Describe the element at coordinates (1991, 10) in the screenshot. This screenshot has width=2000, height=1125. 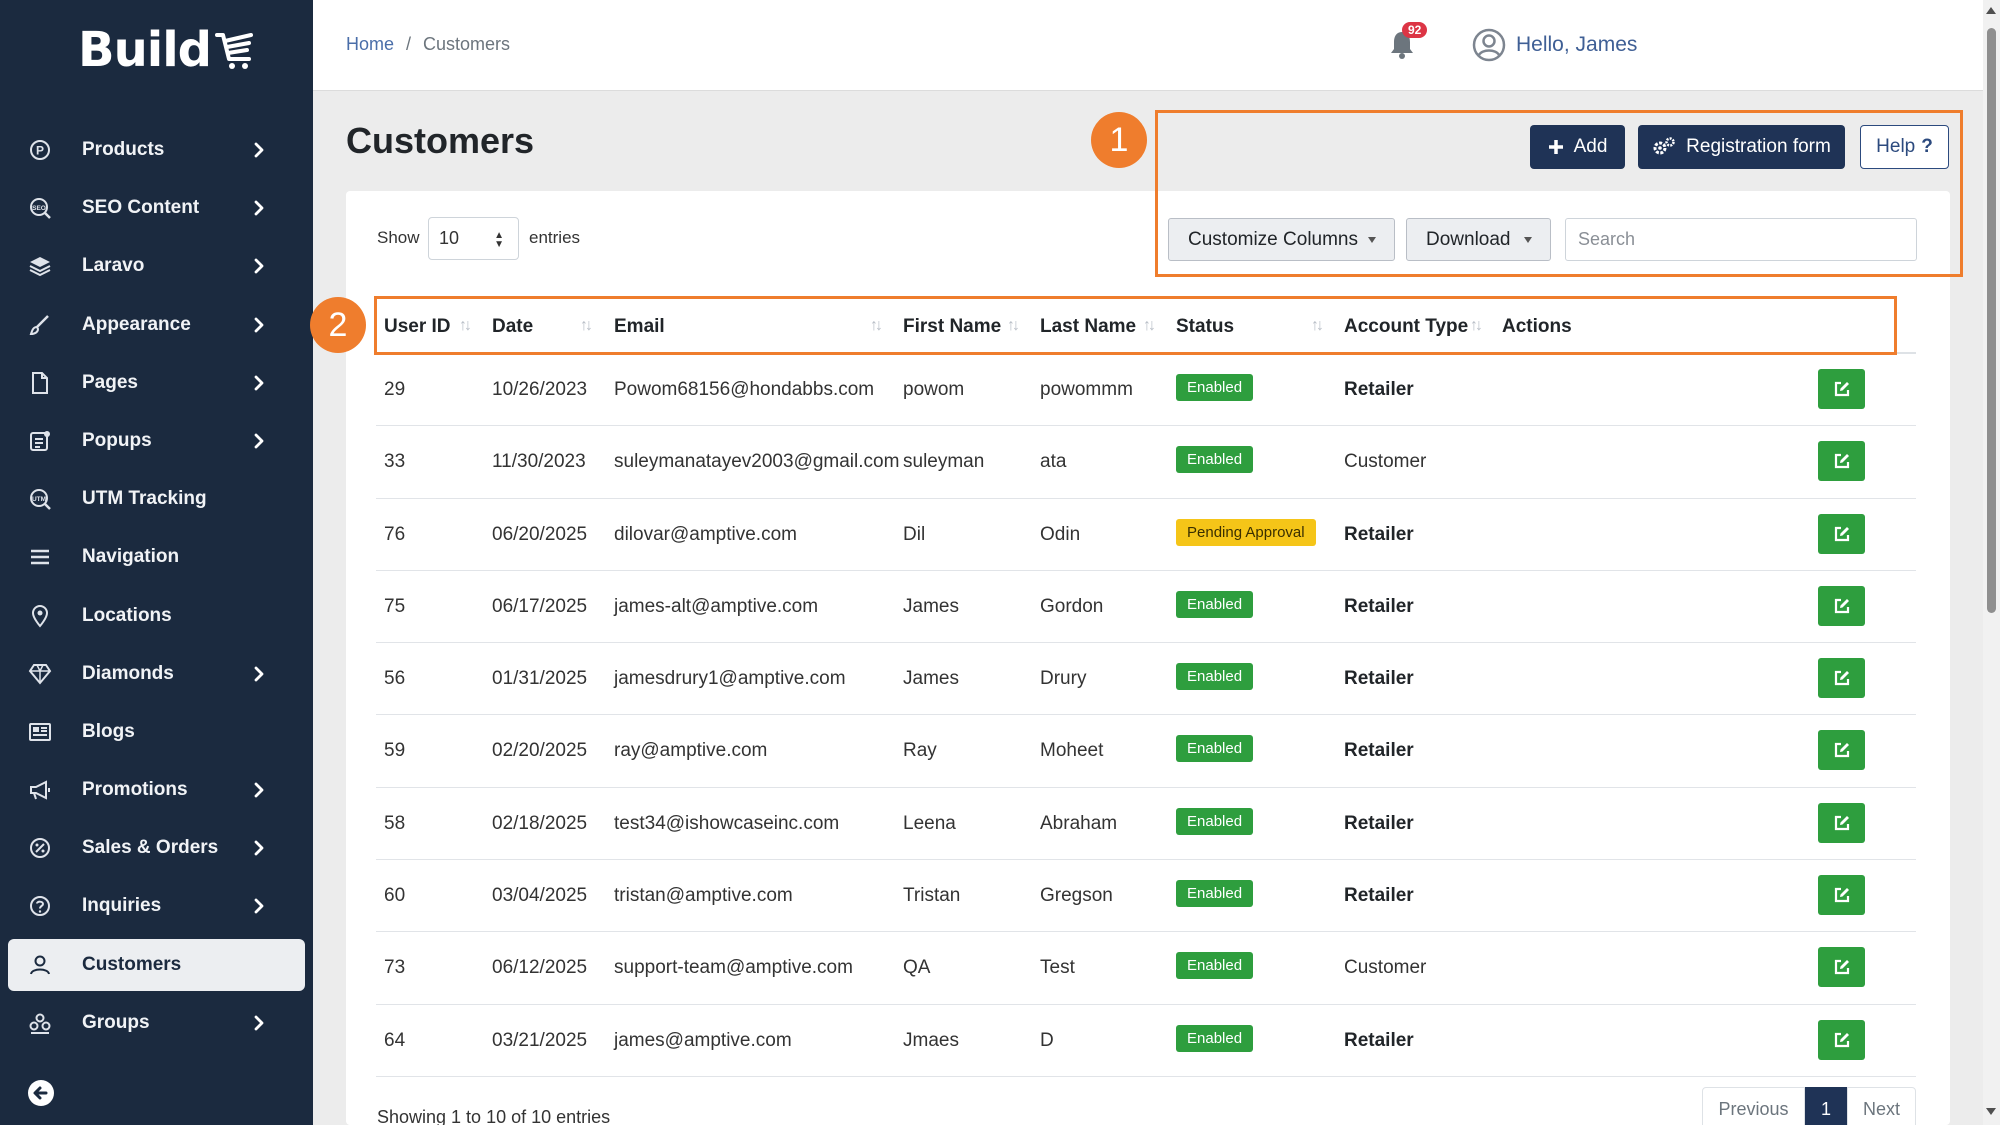
I see `scroll-up-arrow-icon` at that location.